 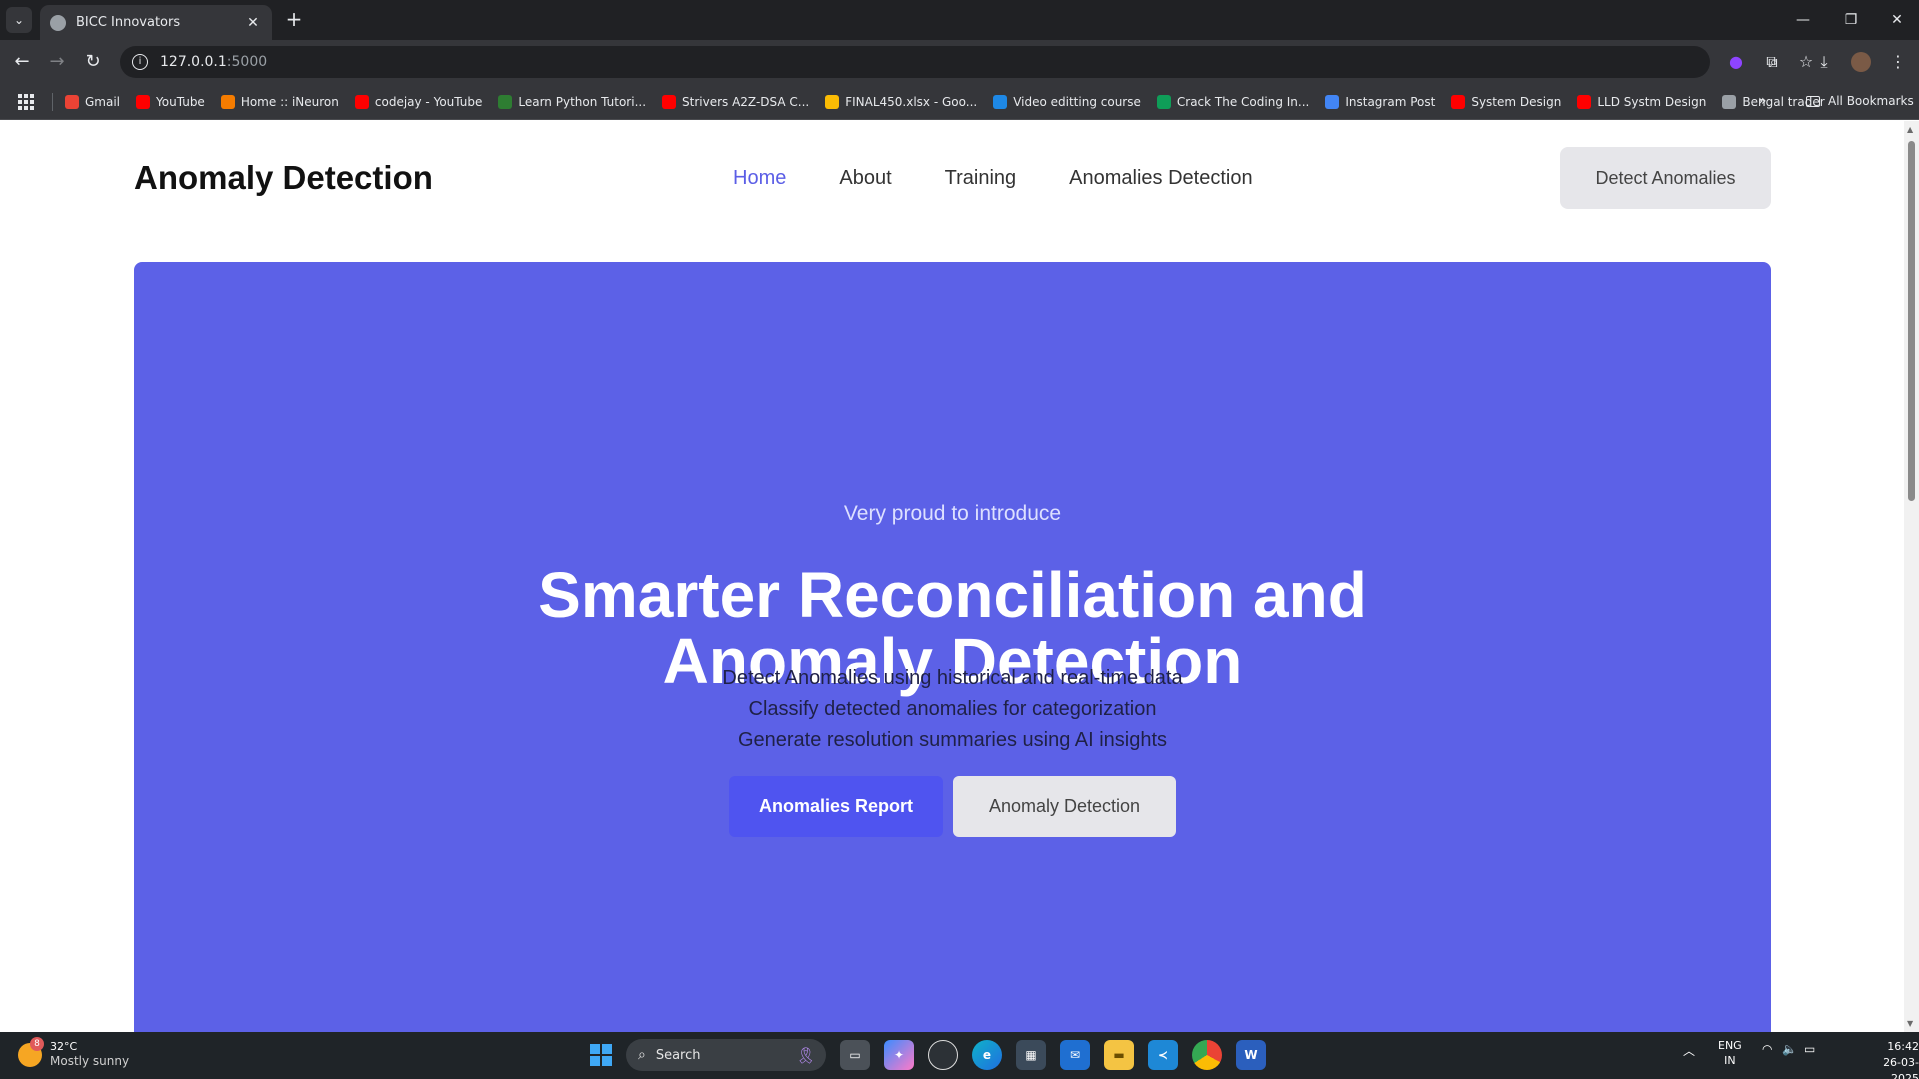 What do you see at coordinates (289, 101) in the screenshot?
I see `bookmark-label: Home :: iNeuron` at bounding box center [289, 101].